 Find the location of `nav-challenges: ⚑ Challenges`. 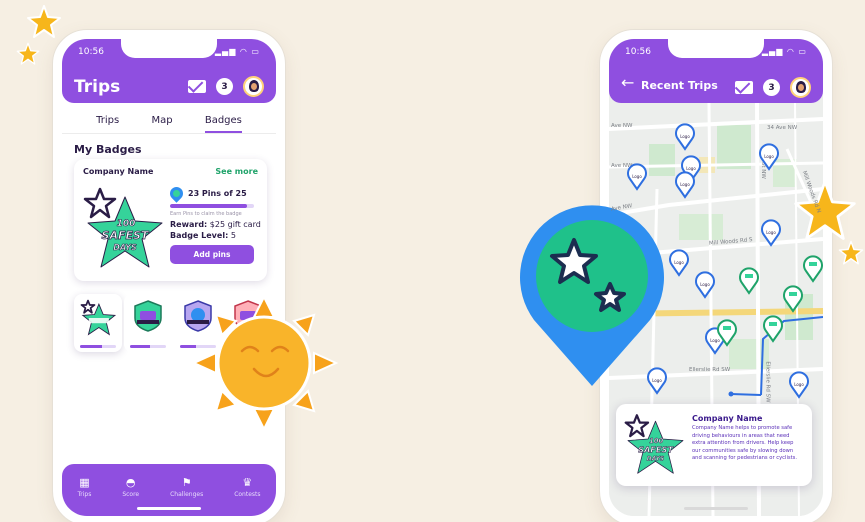

nav-challenges: ⚑ Challenges is located at coordinates (186, 487).